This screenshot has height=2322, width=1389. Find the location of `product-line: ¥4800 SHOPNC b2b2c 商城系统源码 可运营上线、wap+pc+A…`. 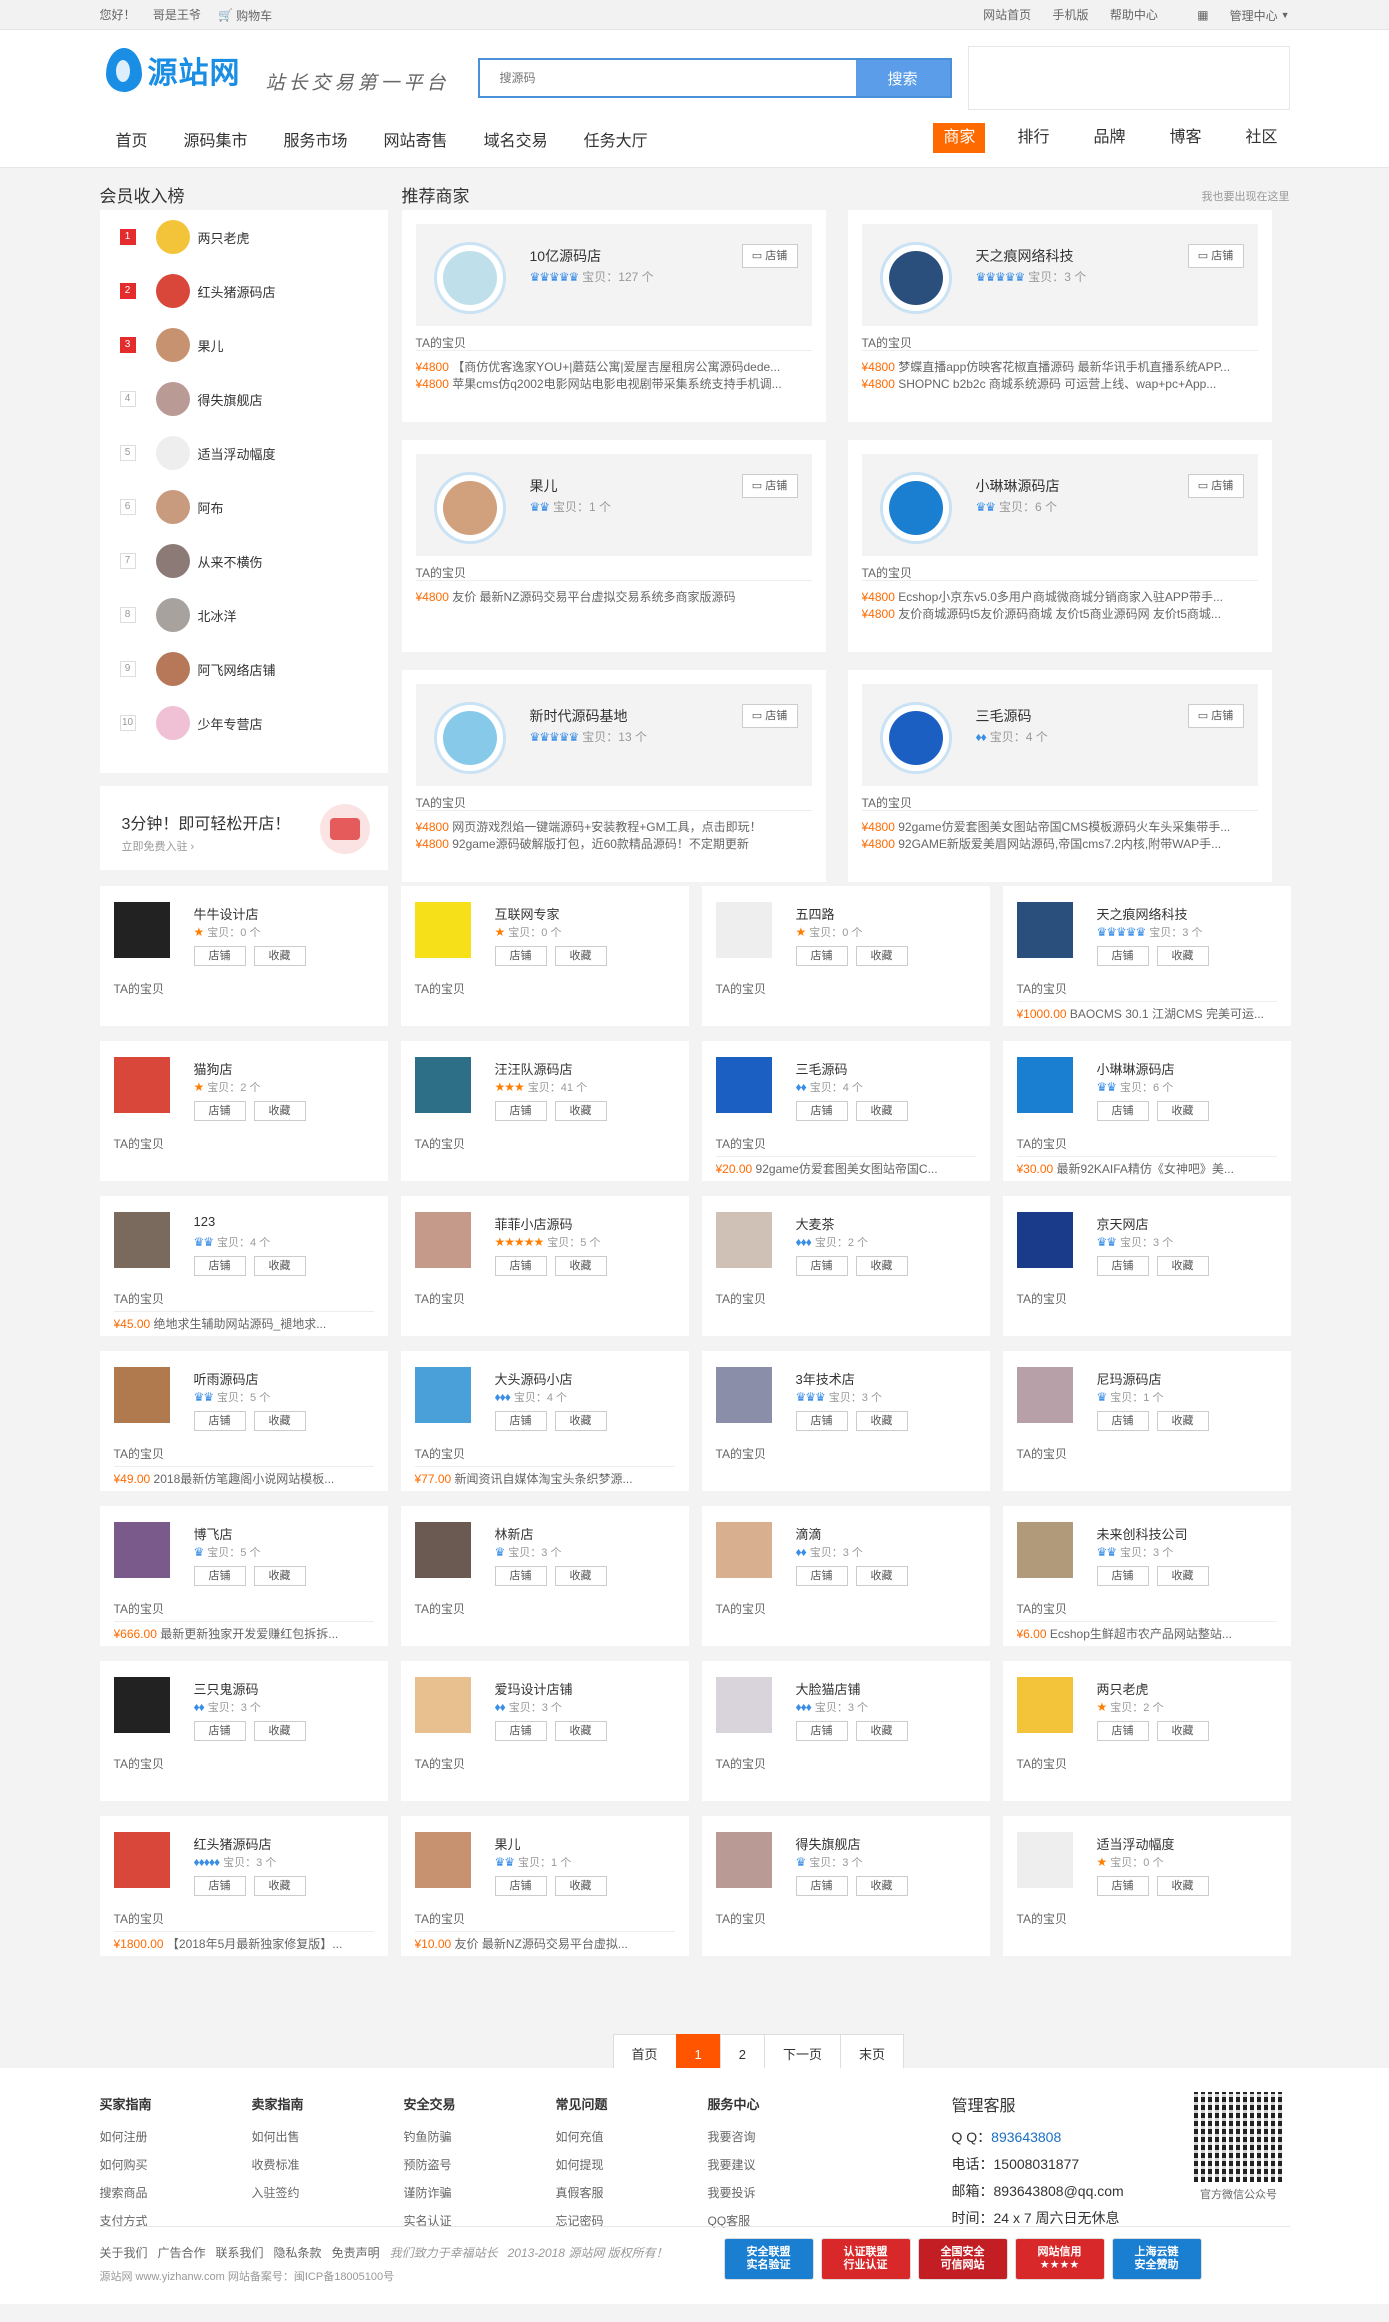

product-line: ¥4800 SHOPNC b2b2c 商城系统源码 可运营上线、wap+pc+A… is located at coordinates (1060, 383).